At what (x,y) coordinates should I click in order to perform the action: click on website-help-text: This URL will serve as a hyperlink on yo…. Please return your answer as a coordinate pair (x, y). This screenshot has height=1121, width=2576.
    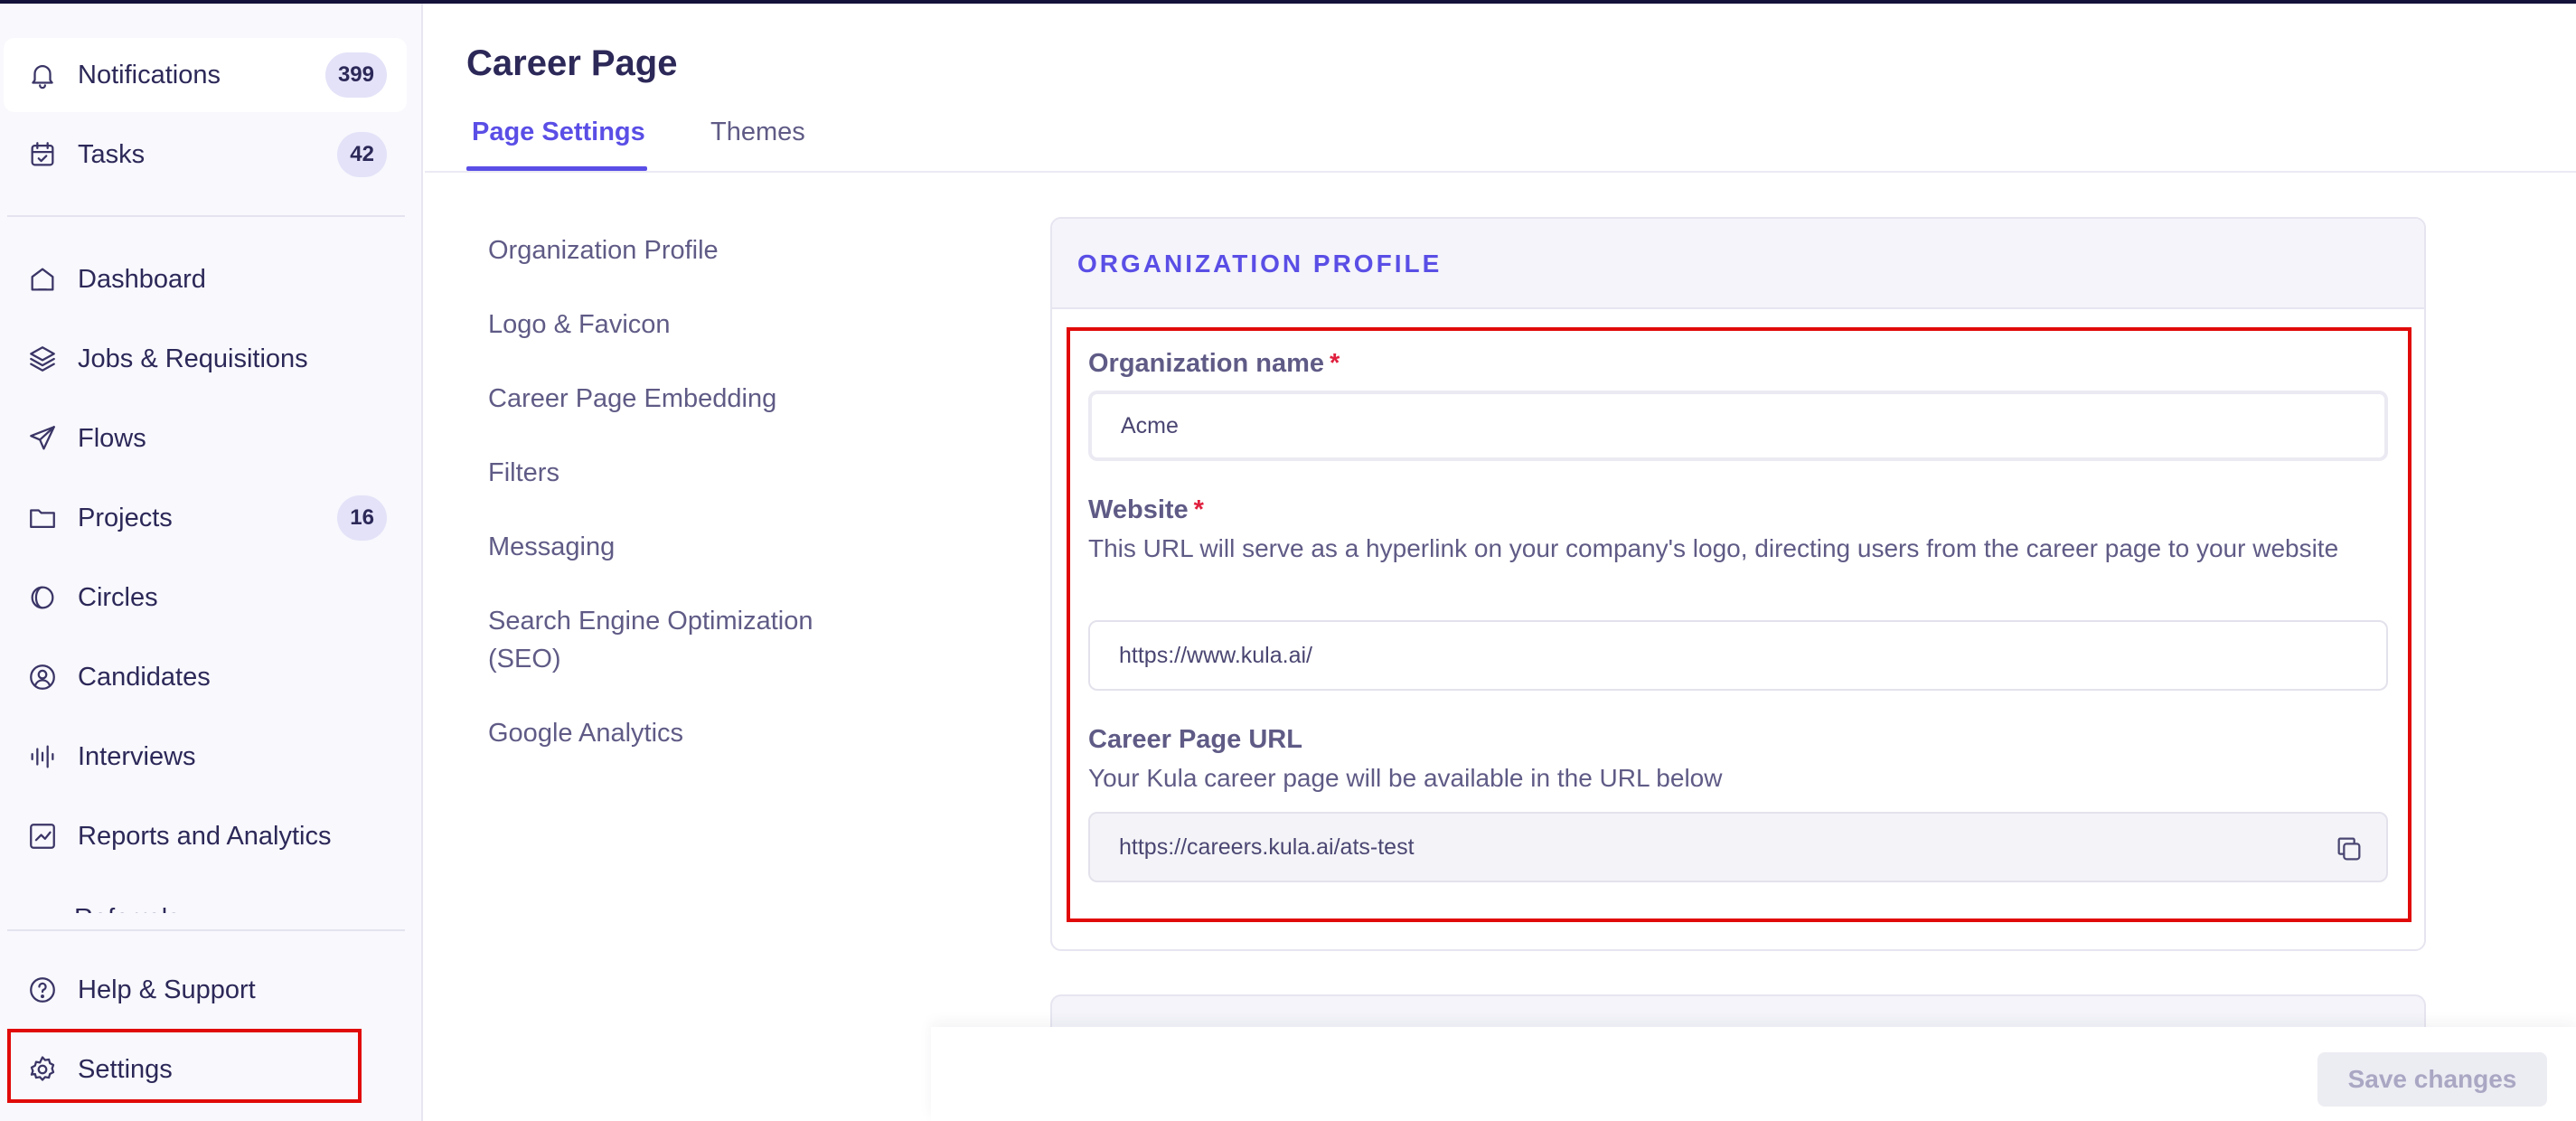
    Looking at the image, I should click on (1713, 548).